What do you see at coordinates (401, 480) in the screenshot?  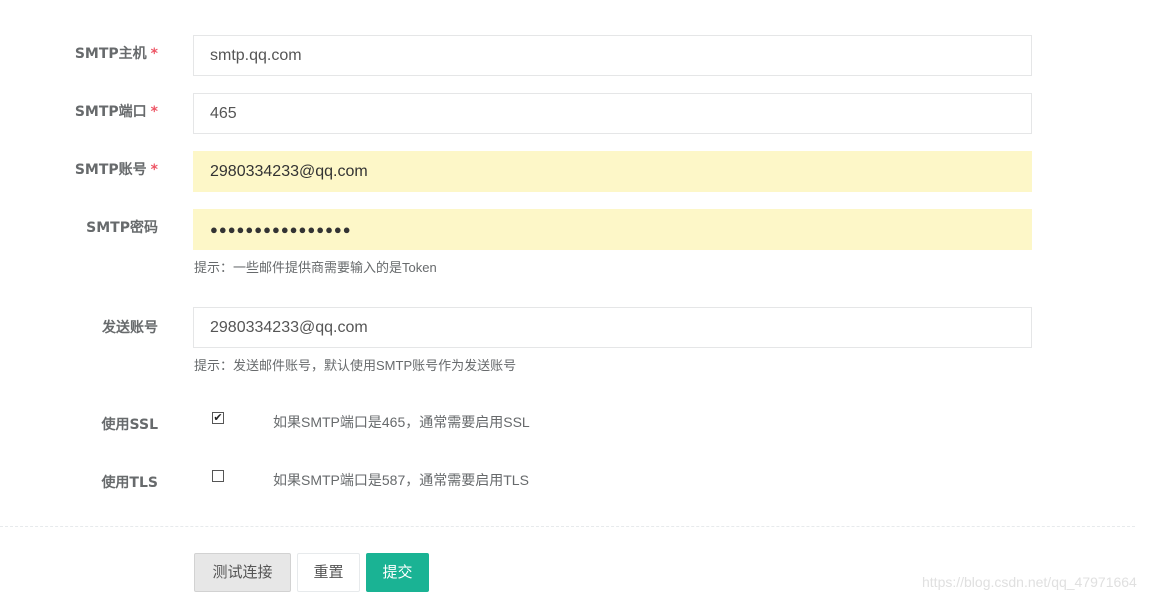 I see `tls-hint: 如果SMTP端口是587，通常需要启用TLS` at bounding box center [401, 480].